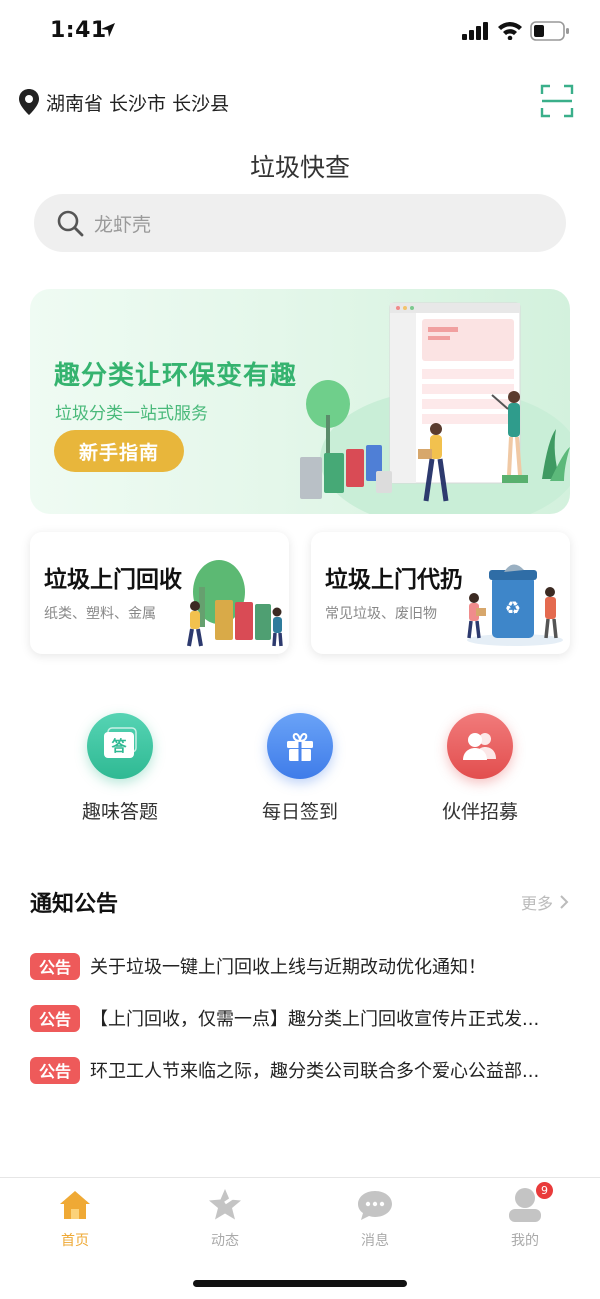  Describe the element at coordinates (375, 1205) in the screenshot. I see `chat-icon` at that location.